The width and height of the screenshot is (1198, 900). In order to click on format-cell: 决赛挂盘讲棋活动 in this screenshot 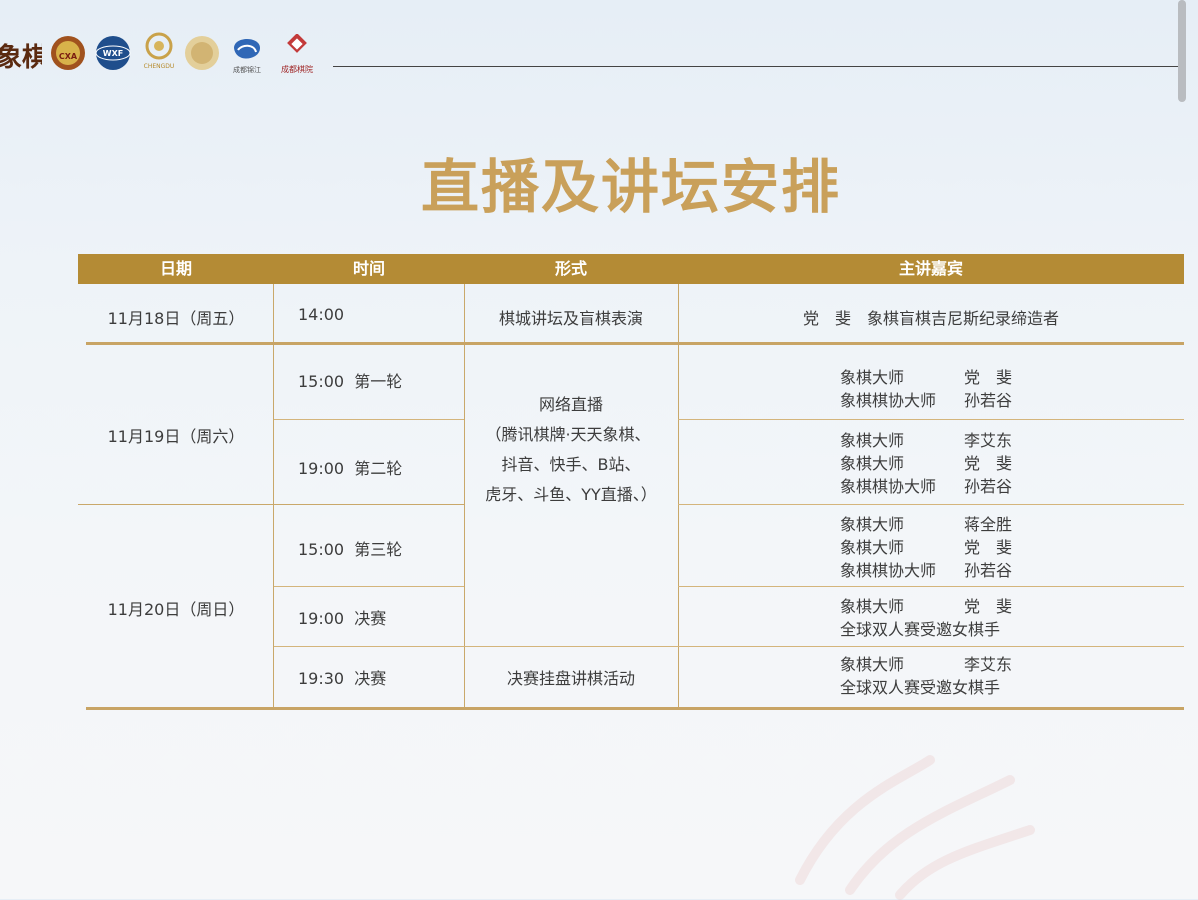, I will do `click(570, 678)`.